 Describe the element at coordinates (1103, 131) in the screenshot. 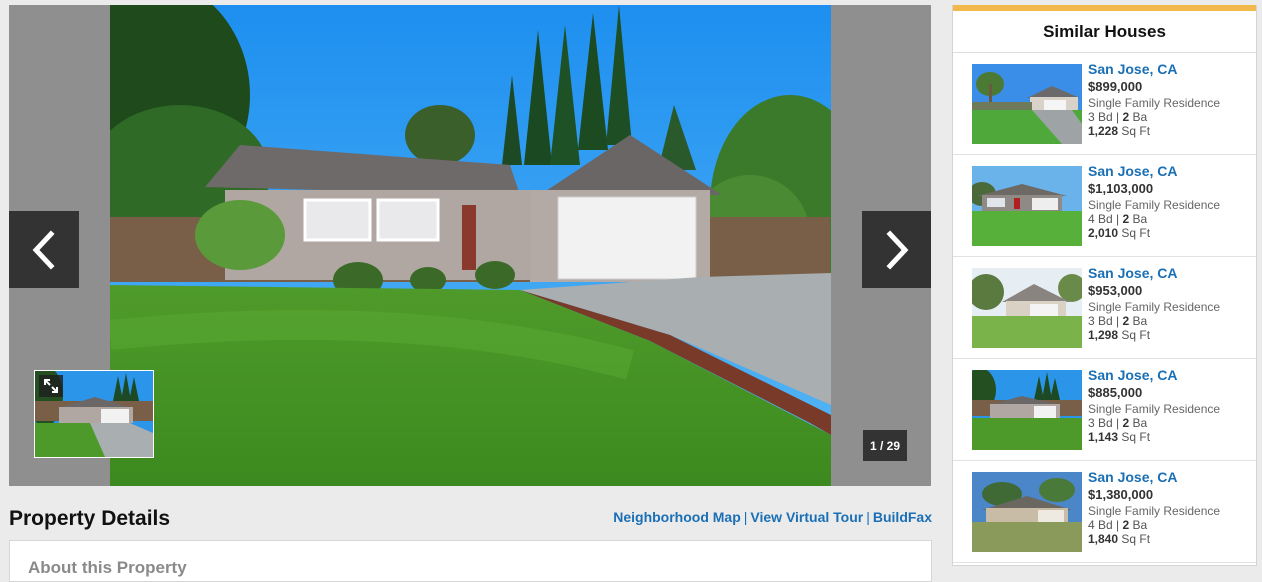

I see `sqft-value: 1,228` at that location.